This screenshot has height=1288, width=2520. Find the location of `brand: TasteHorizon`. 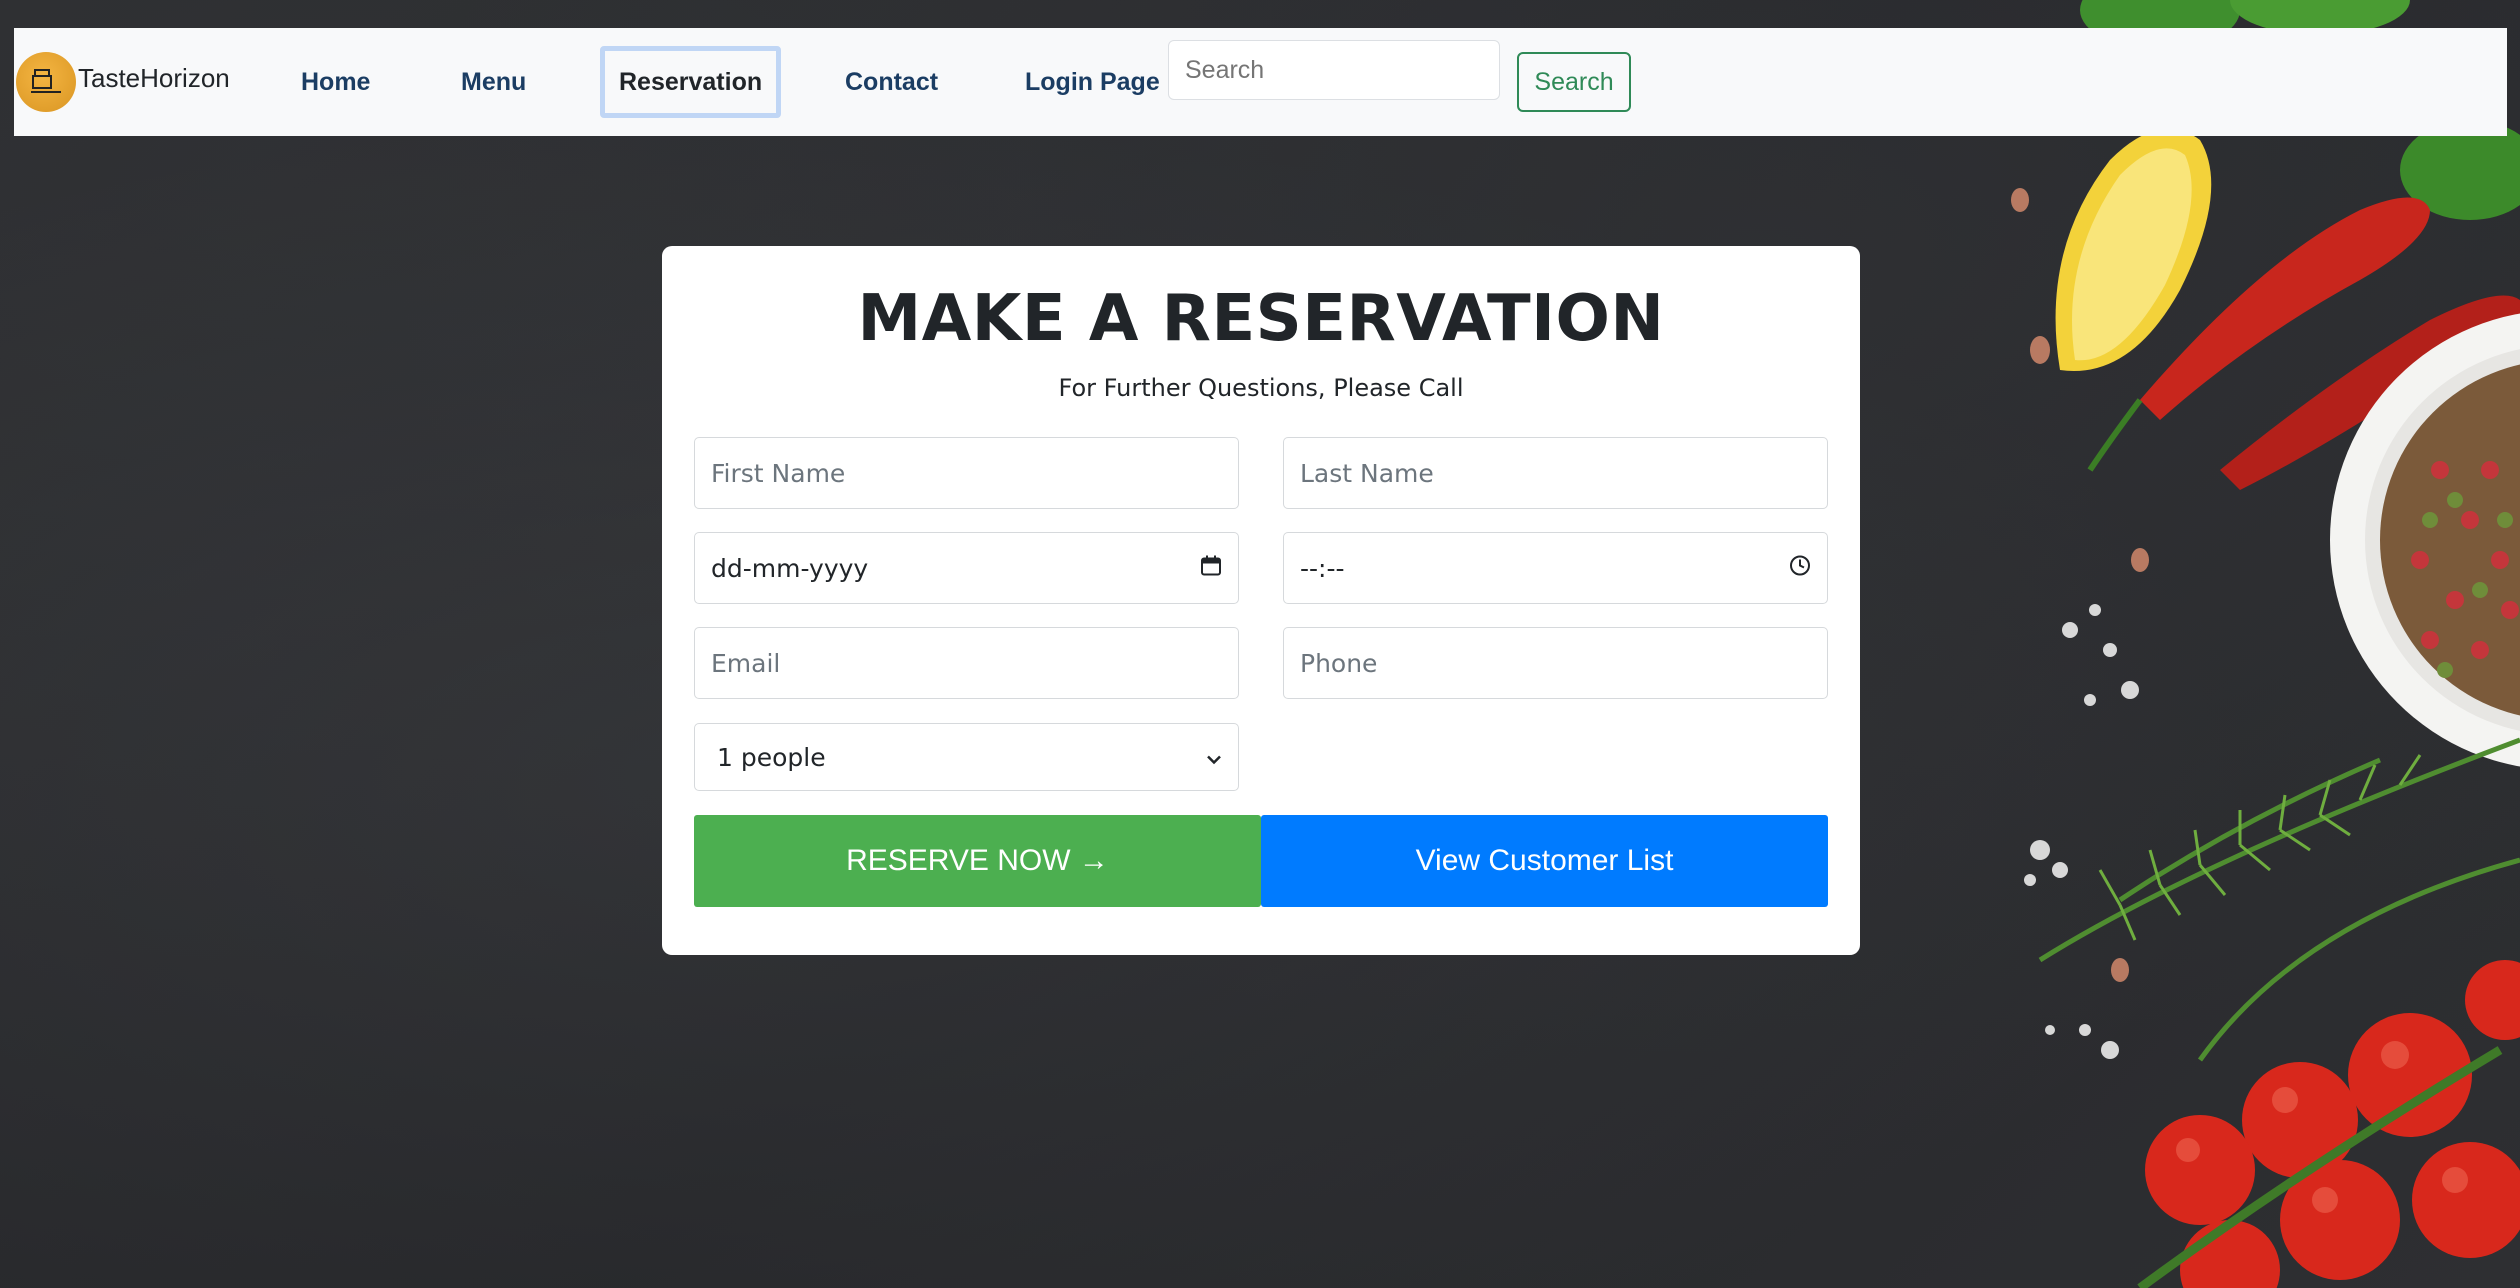

brand: TasteHorizon is located at coordinates (123, 82).